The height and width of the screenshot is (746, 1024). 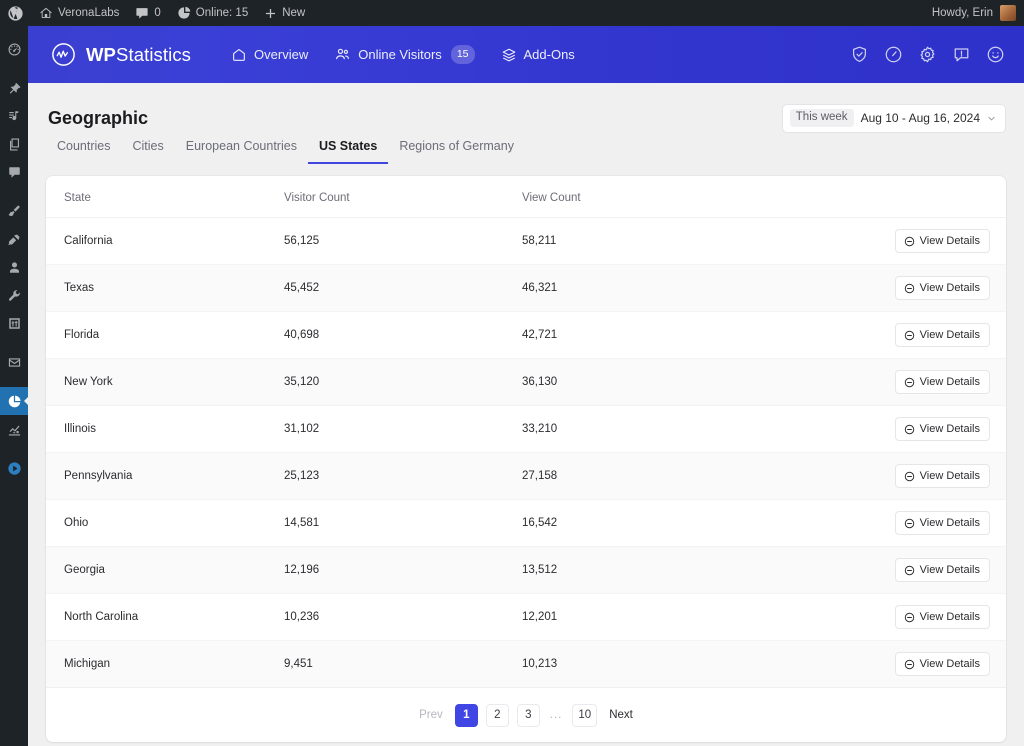 What do you see at coordinates (706, 476) in the screenshot?
I see `cell-view-count: 27,158` at bounding box center [706, 476].